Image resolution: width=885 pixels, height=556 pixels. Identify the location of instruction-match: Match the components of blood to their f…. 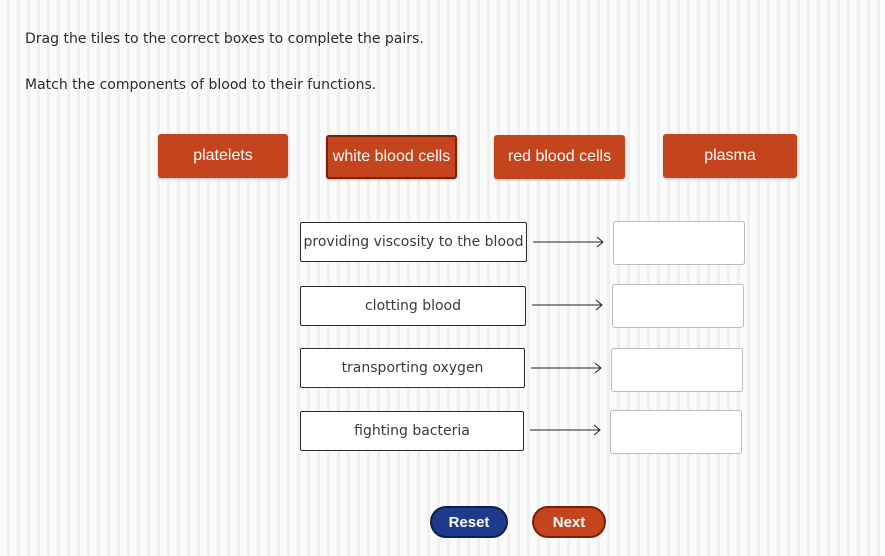
(201, 85).